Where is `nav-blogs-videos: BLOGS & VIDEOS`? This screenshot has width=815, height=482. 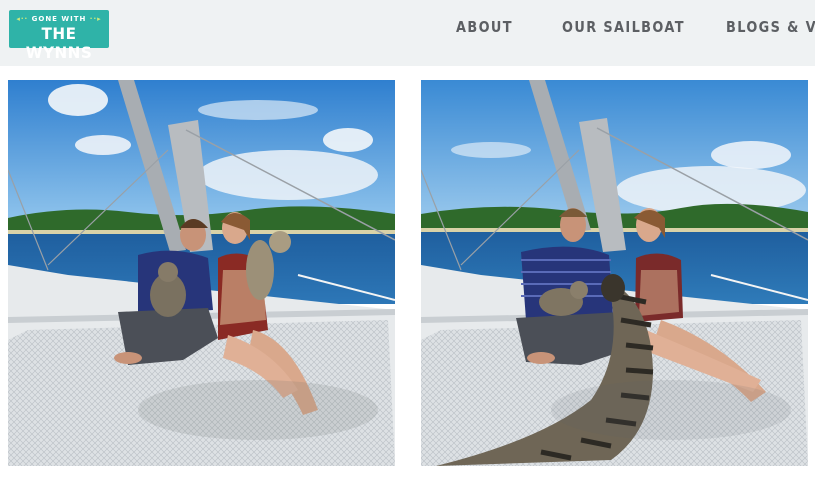 nav-blogs-videos: BLOGS & VIDEOS is located at coordinates (770, 27).